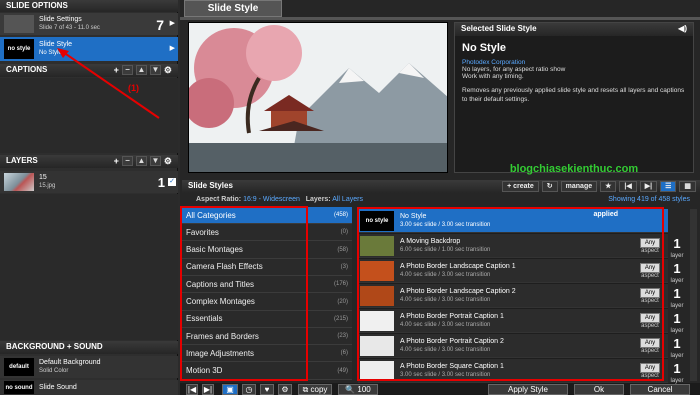 This screenshot has height=395, width=700. I want to click on default-bg-thumb: default, so click(19, 367).